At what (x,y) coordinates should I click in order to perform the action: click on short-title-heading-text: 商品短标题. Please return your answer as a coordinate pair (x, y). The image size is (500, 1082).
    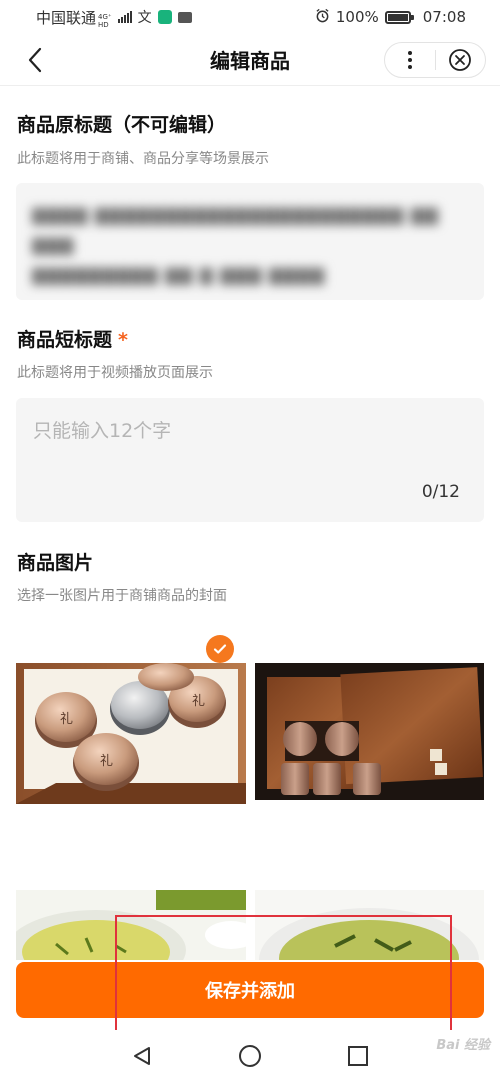
    Looking at the image, I should click on (65, 340).